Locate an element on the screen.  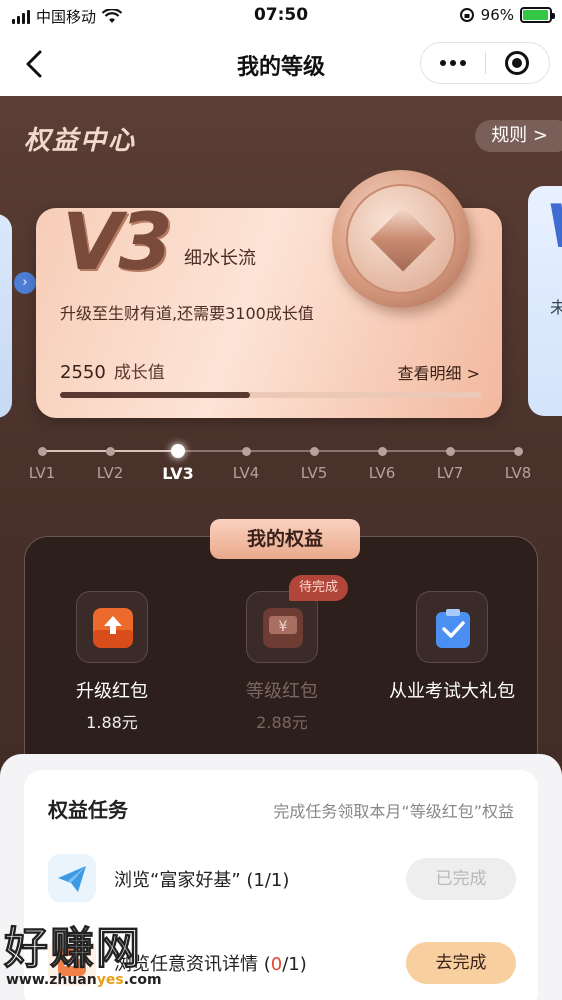
benefit-icon-box: ¥ is located at coordinates (282, 627).